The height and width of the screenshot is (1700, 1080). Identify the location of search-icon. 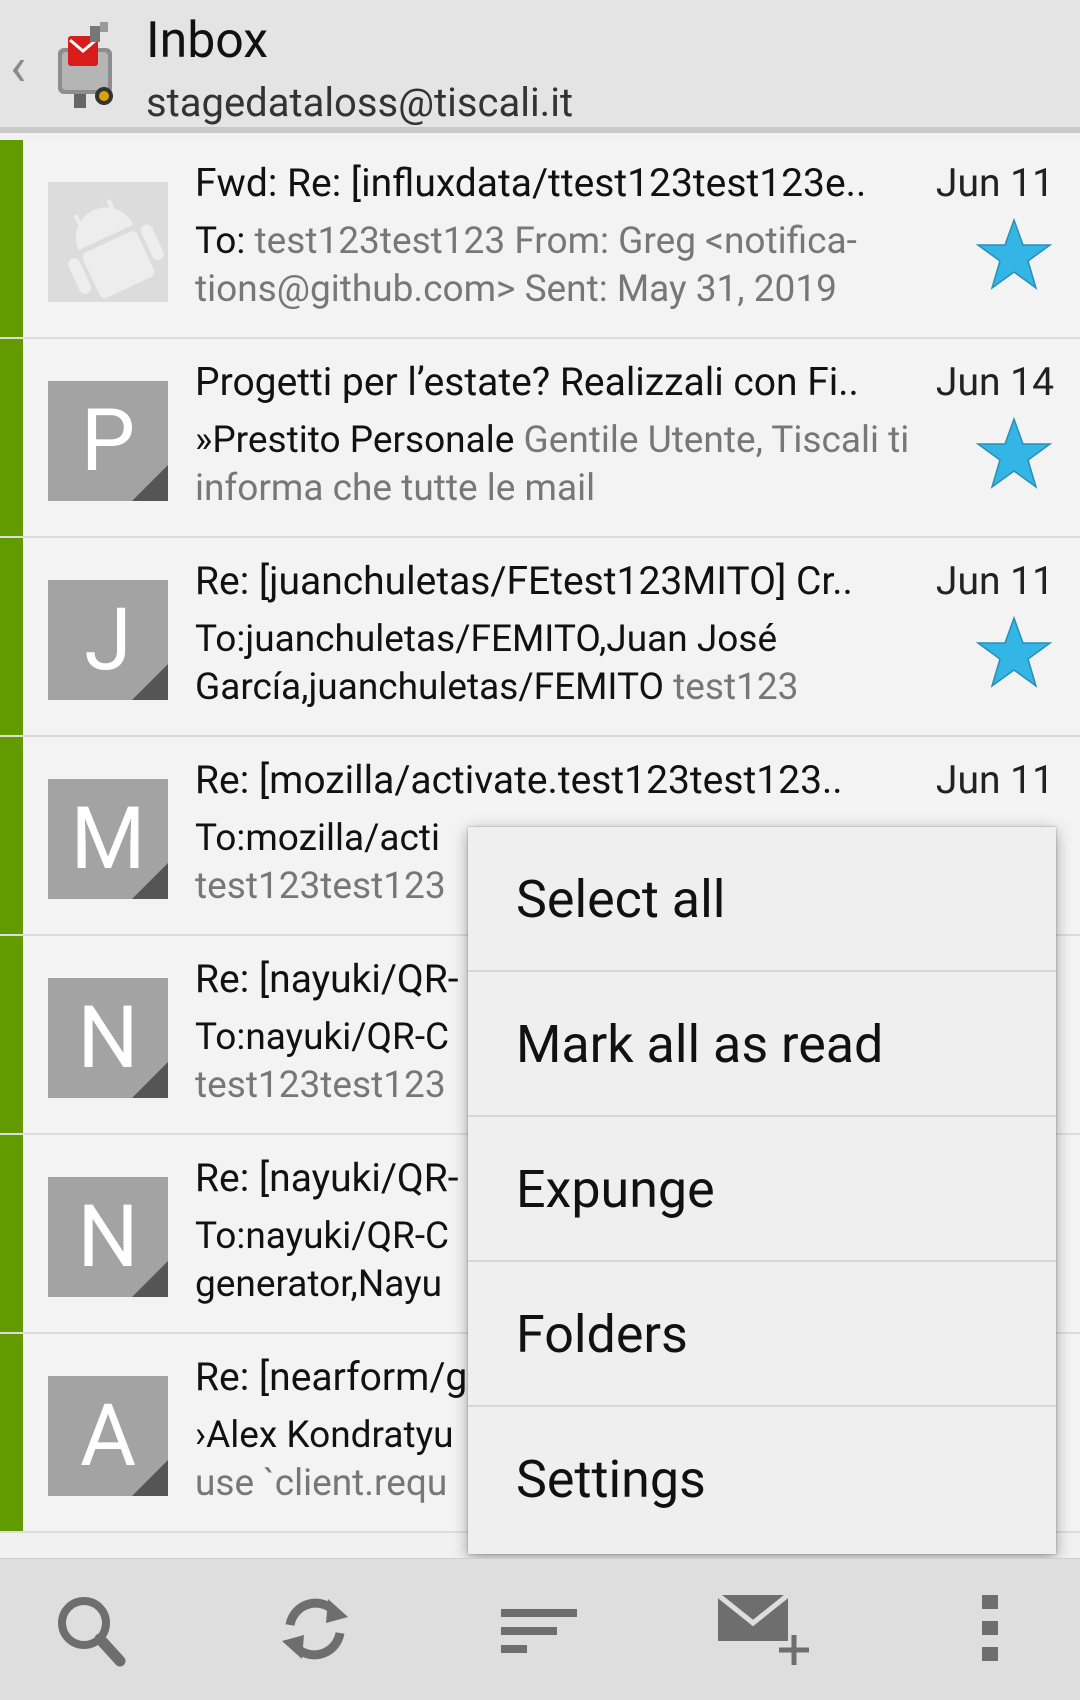
(91, 1629).